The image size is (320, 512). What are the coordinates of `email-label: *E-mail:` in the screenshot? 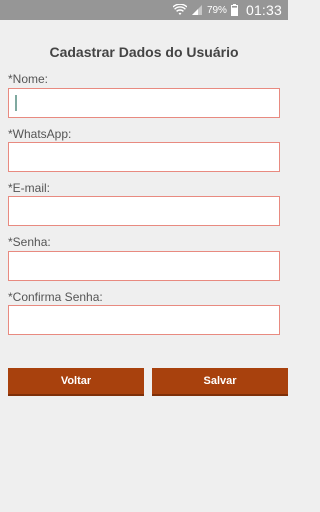 It's located at (29, 188).